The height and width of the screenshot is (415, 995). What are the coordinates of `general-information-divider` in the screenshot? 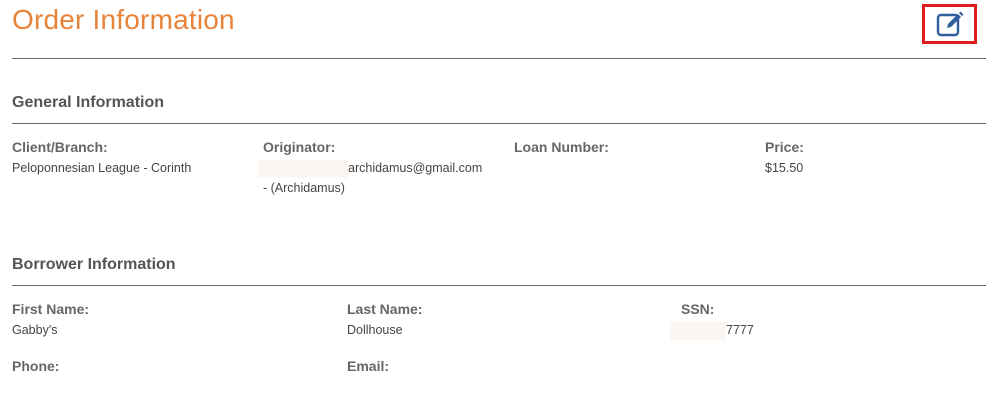 It's located at (499, 123).